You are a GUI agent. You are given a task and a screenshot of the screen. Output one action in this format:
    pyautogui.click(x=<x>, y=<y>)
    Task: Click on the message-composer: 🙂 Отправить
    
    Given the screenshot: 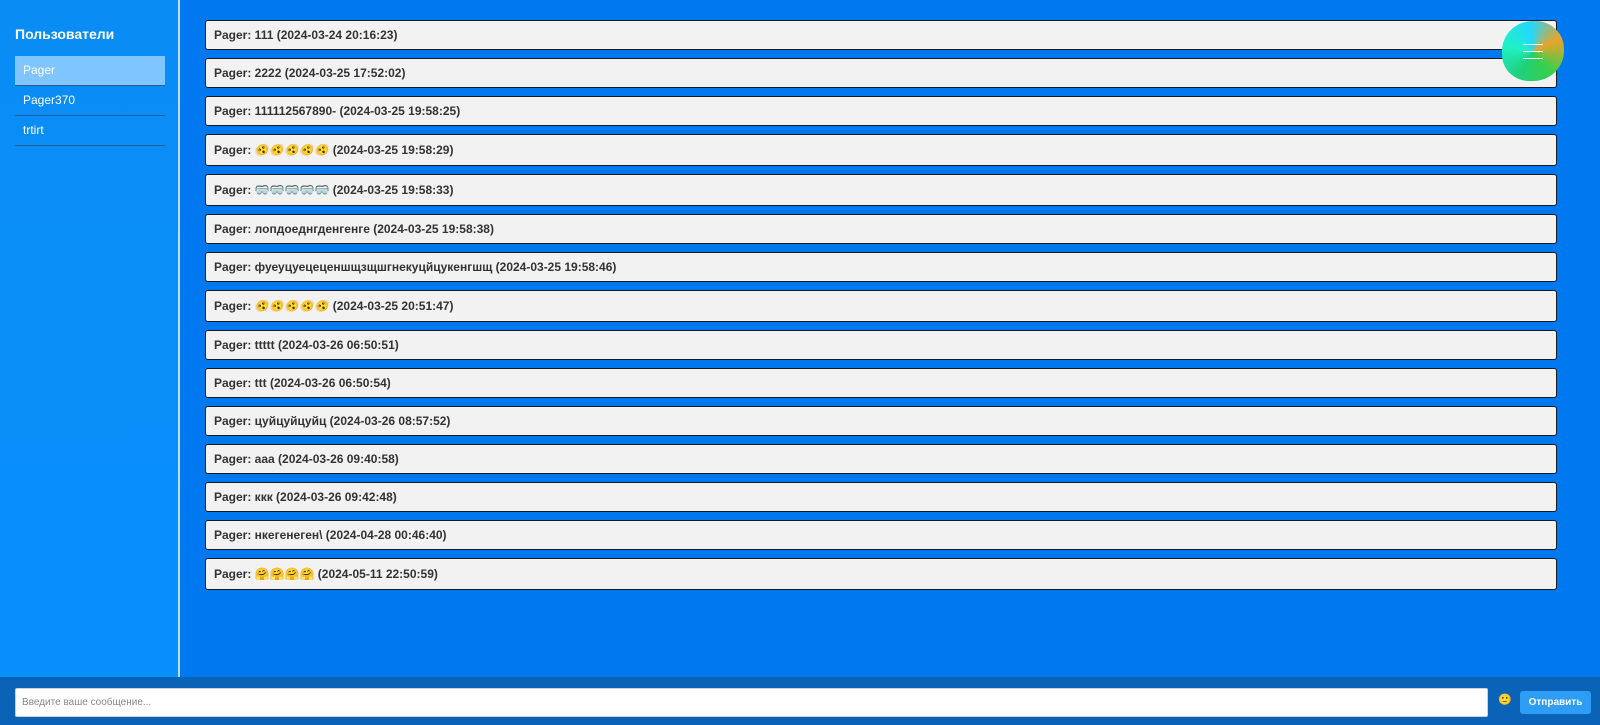 What is the action you would take?
    pyautogui.click(x=800, y=701)
    